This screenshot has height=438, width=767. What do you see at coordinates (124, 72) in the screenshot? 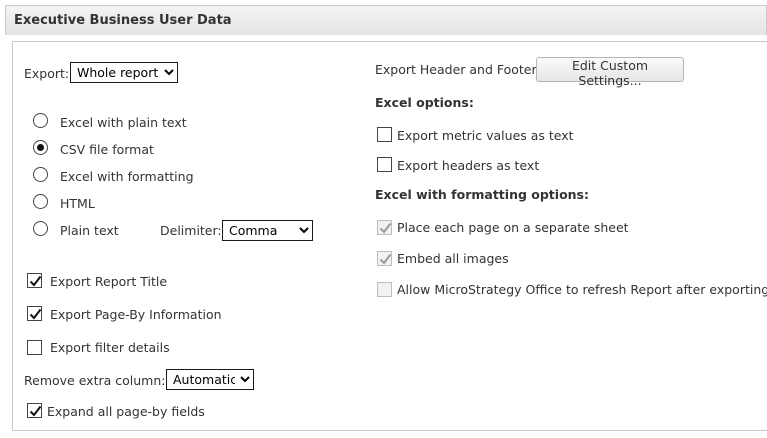
I see `export-scope-select: Whole report` at bounding box center [124, 72].